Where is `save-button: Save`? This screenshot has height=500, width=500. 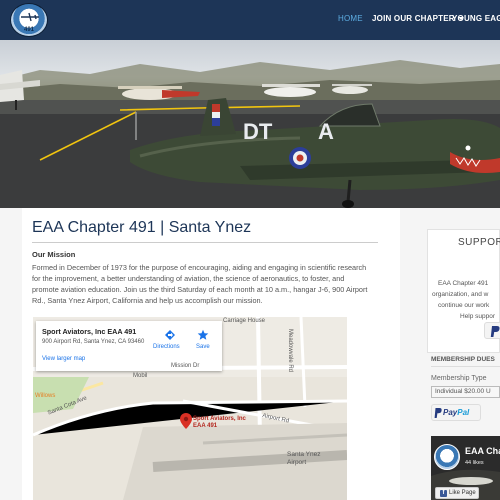
save-button: Save is located at coordinates (203, 347).